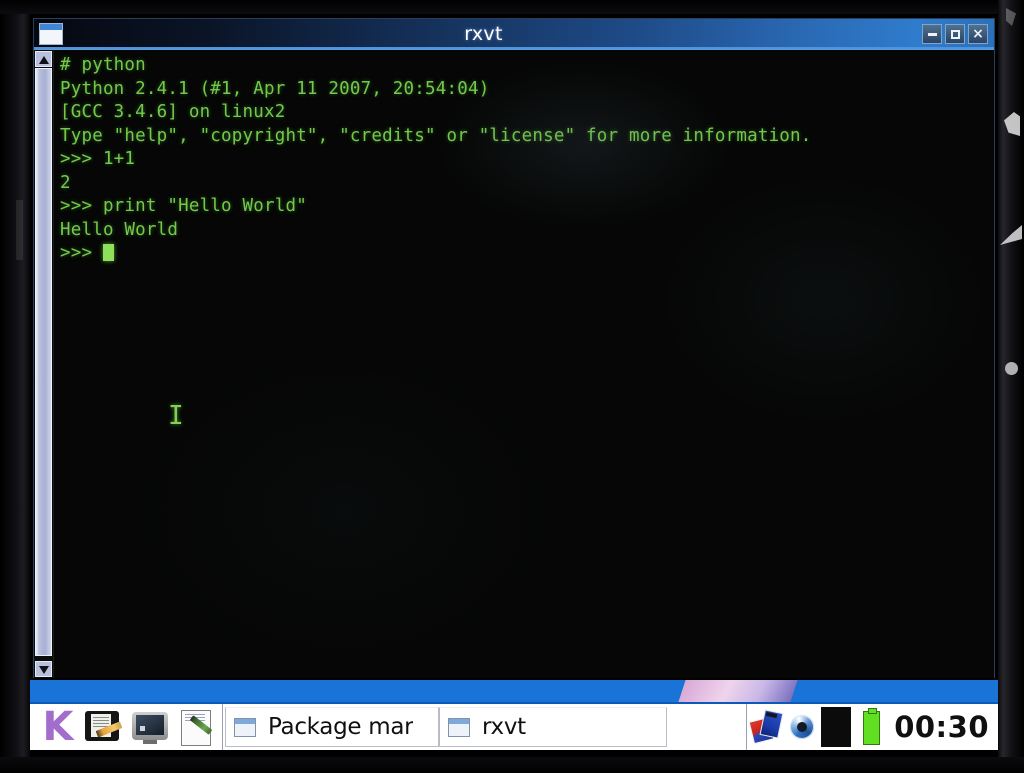 The width and height of the screenshot is (1024, 773). I want to click on minimize-icon, so click(932, 34).